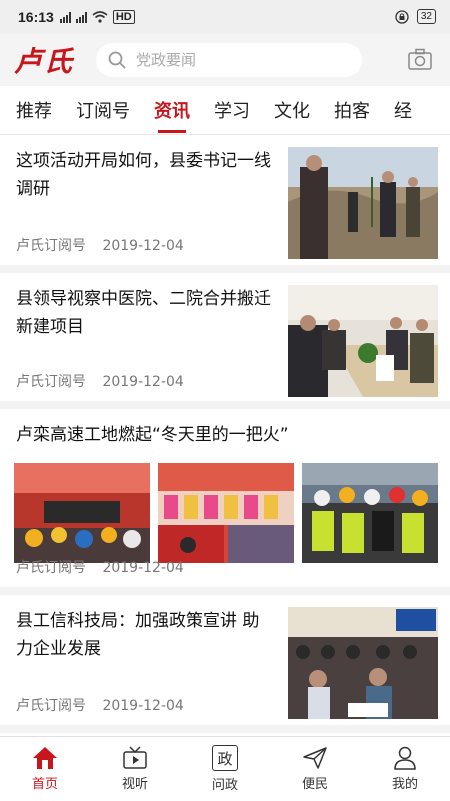 Image resolution: width=450 pixels, height=801 pixels. Describe the element at coordinates (65, 17) in the screenshot. I see `signal-icon` at that location.